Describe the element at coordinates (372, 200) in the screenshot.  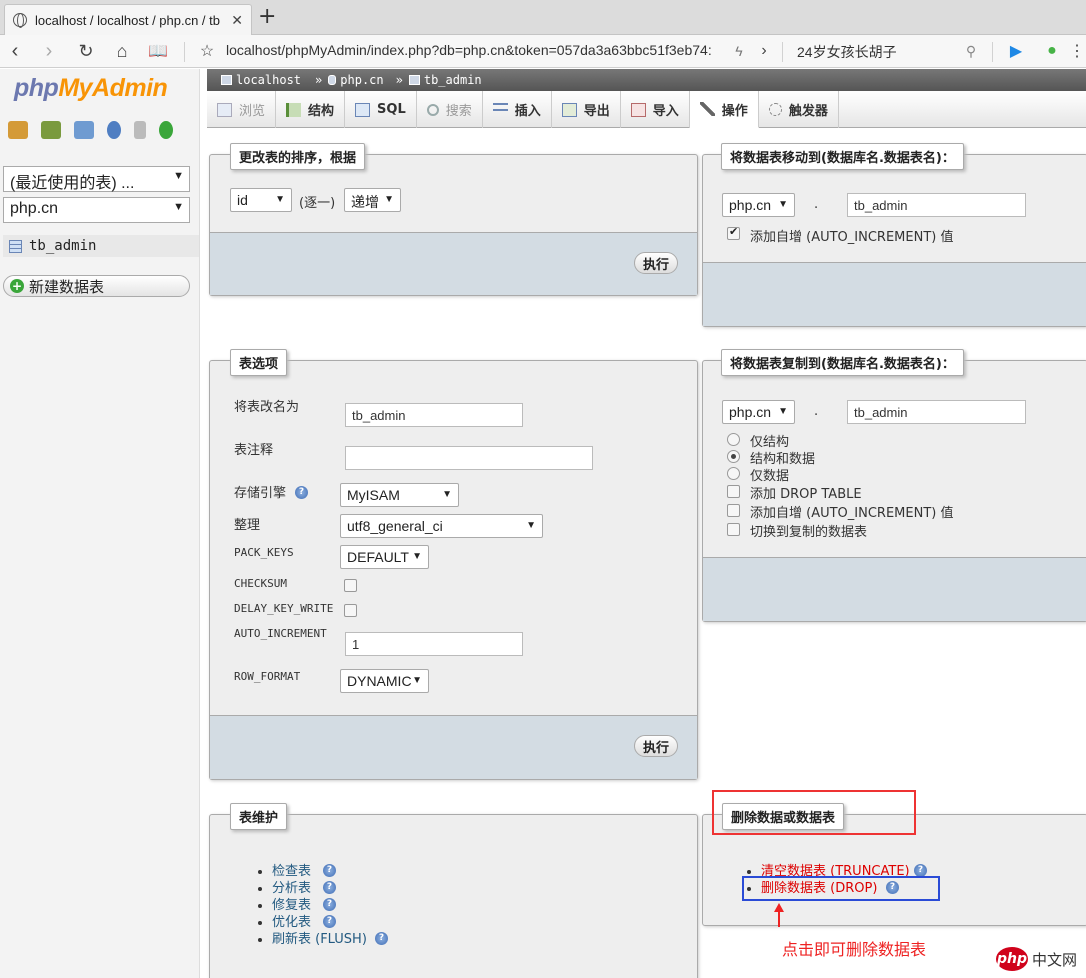
I see `order-direction-select: 递增 ▼` at that location.